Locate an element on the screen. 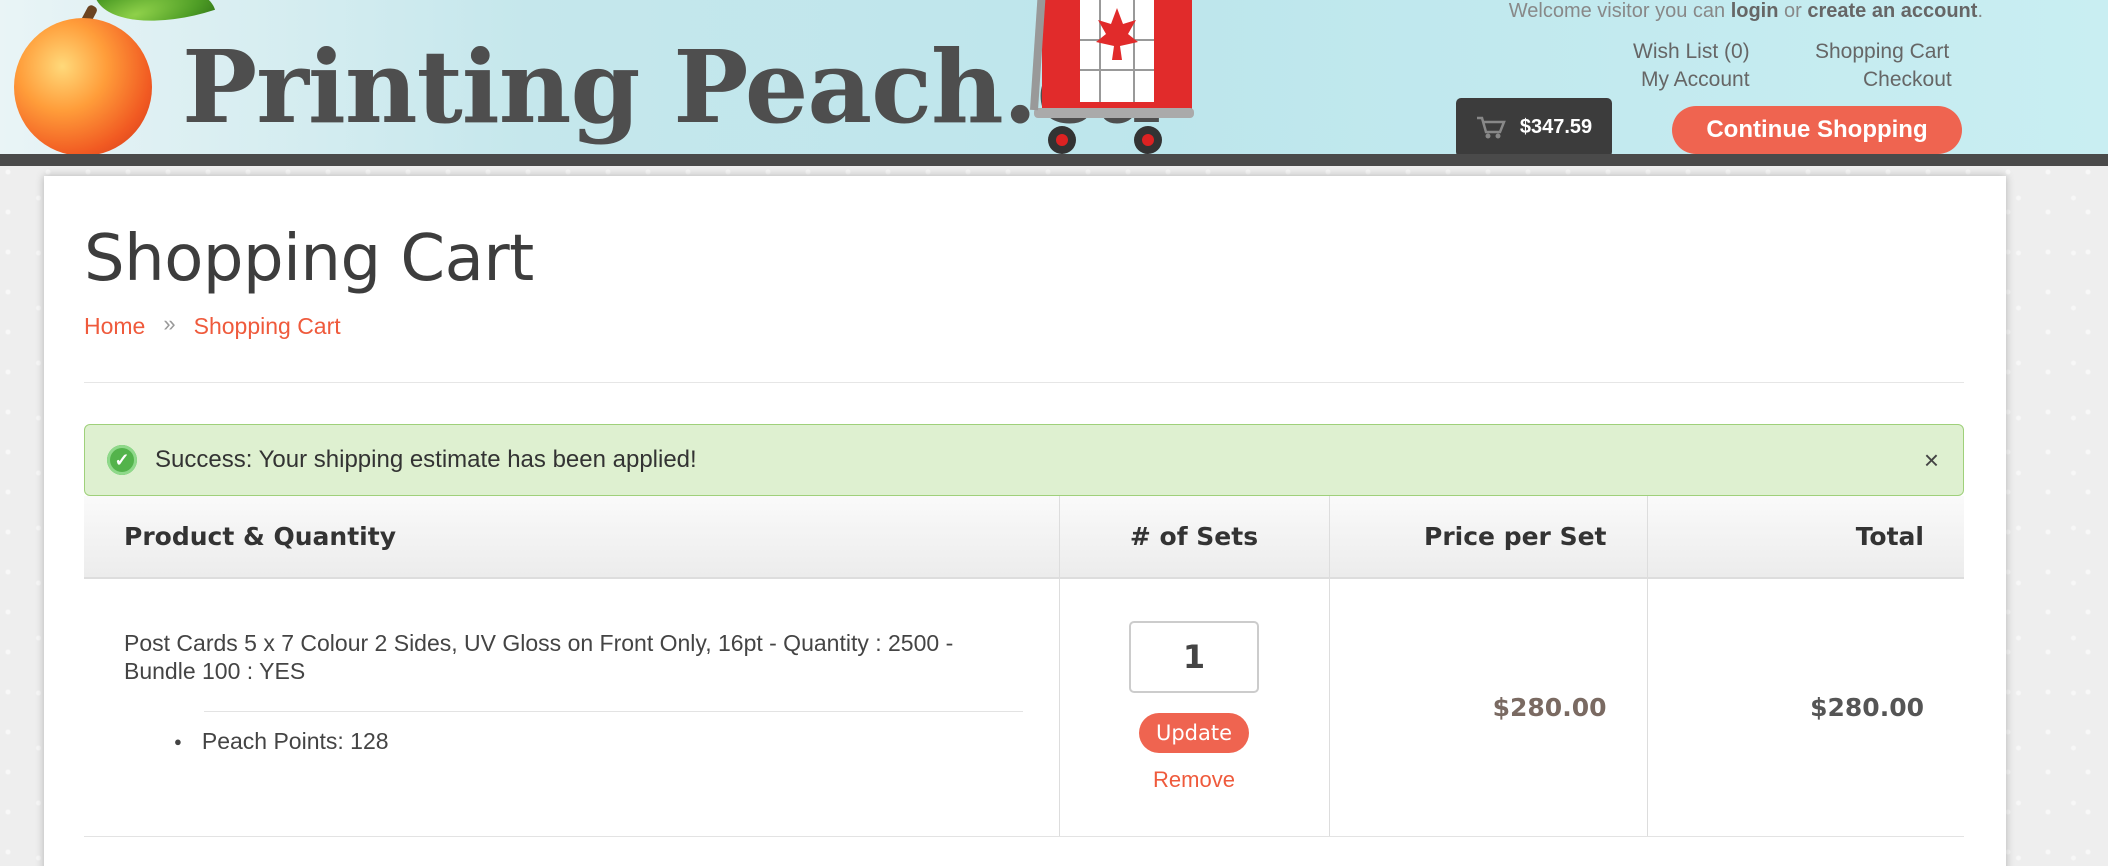 The width and height of the screenshot is (2108, 866). update-button: Update is located at coordinates (1194, 733).